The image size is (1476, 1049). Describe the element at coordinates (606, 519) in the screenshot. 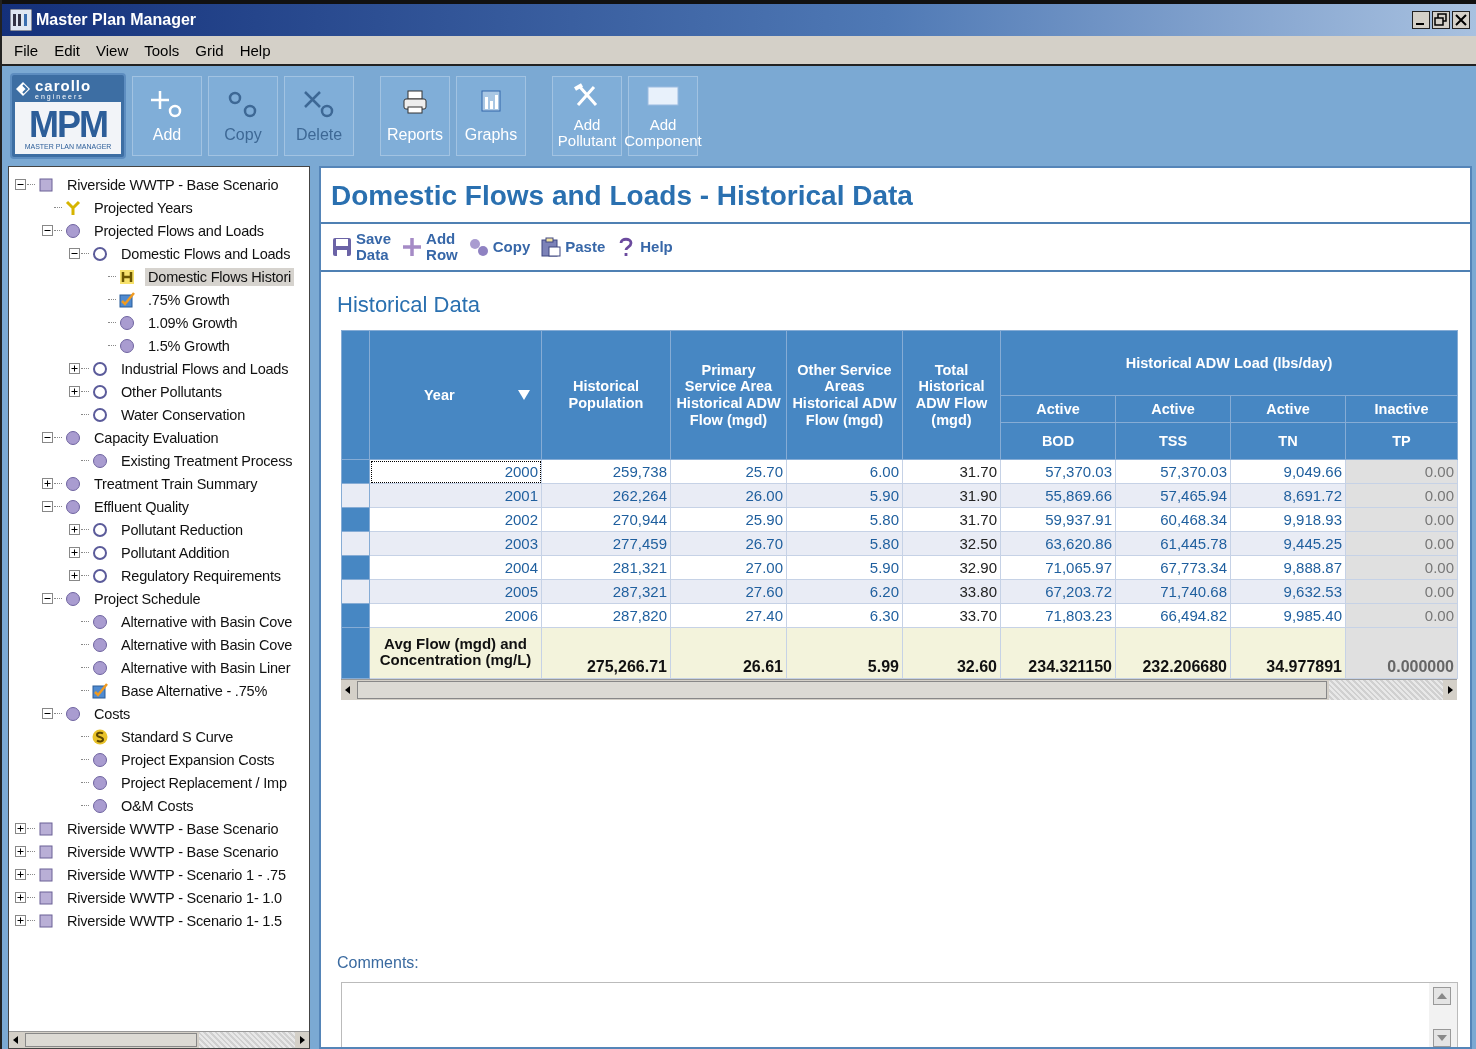

I see `table-cell: 270,944` at that location.